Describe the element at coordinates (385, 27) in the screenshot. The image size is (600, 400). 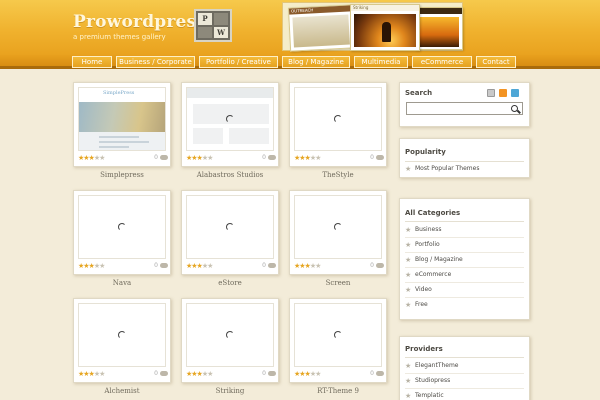
I see `featured-thumb: Striking` at that location.